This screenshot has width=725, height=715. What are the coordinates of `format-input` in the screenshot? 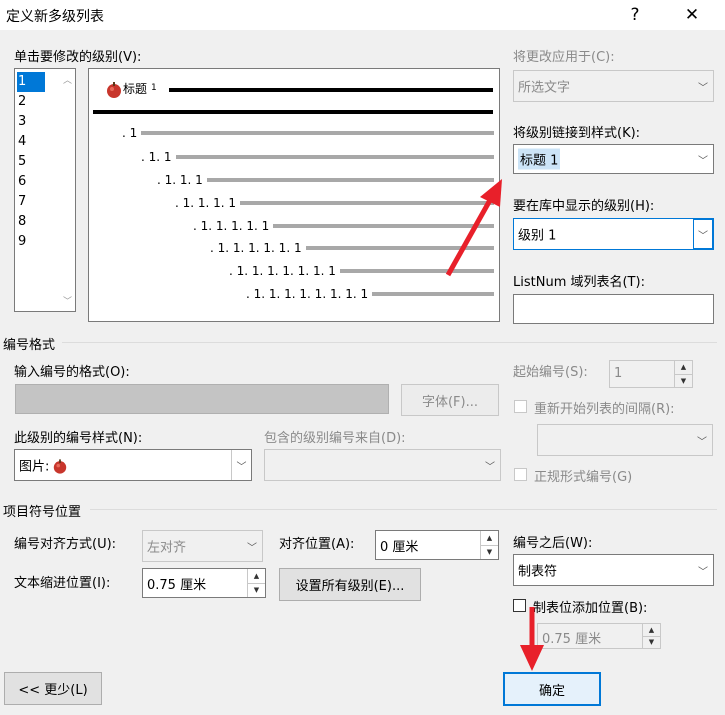 It's located at (202, 399).